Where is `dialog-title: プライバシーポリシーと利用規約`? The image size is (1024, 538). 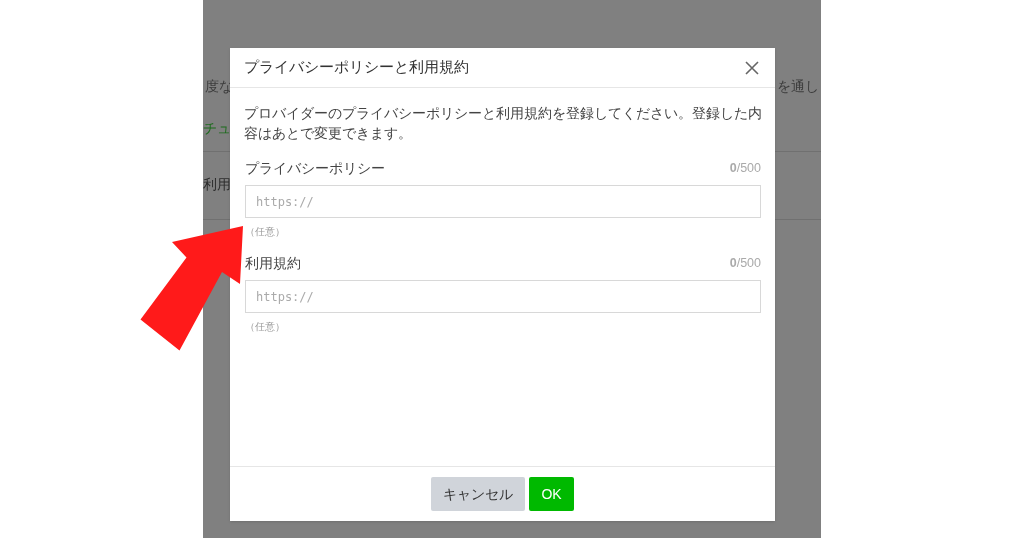 dialog-title: プライバシーポリシーと利用規約 is located at coordinates (356, 67).